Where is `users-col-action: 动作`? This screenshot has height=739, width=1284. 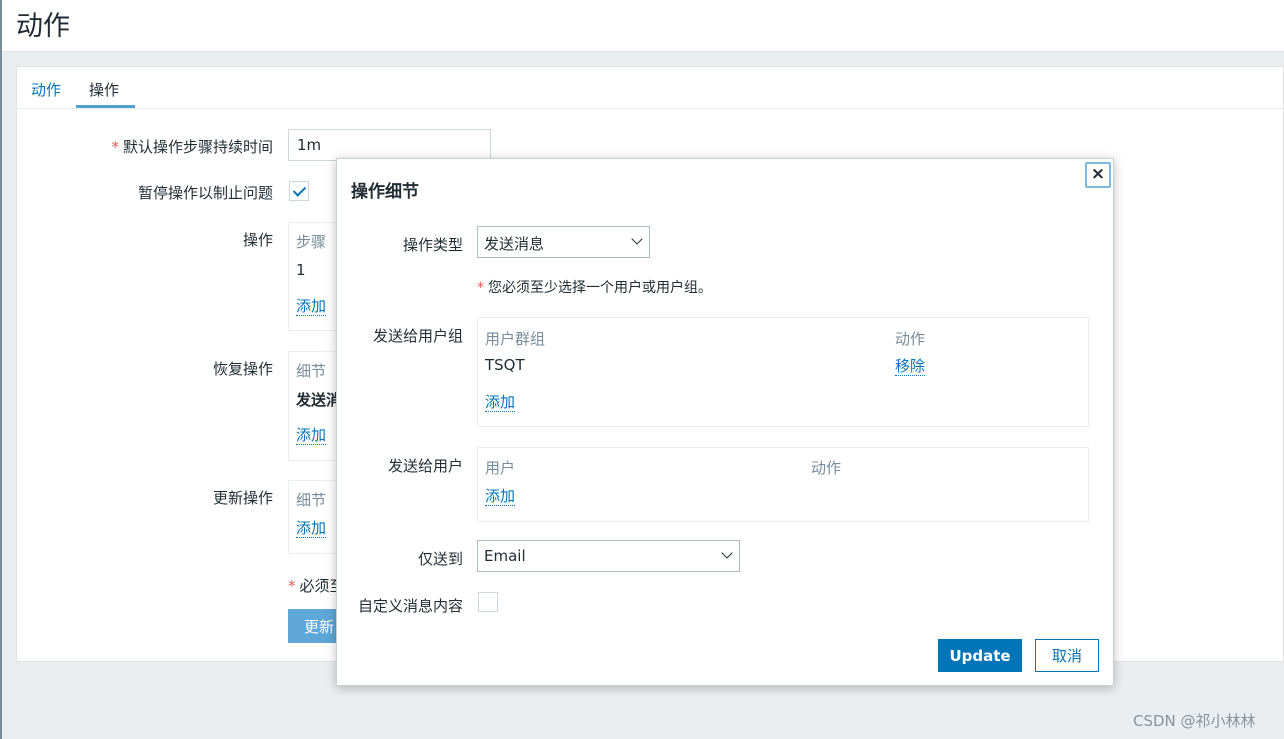
users-col-action: 动作 is located at coordinates (826, 468).